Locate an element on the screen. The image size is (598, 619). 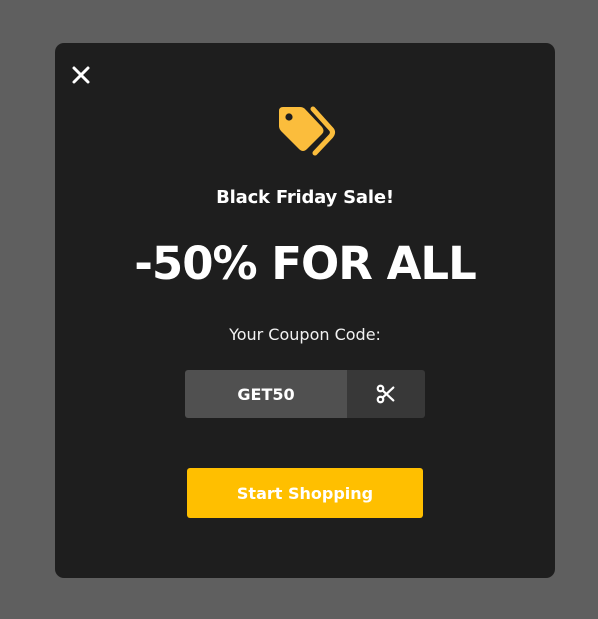
coupon-label: Your Coupon Code: is located at coordinates (305, 334).